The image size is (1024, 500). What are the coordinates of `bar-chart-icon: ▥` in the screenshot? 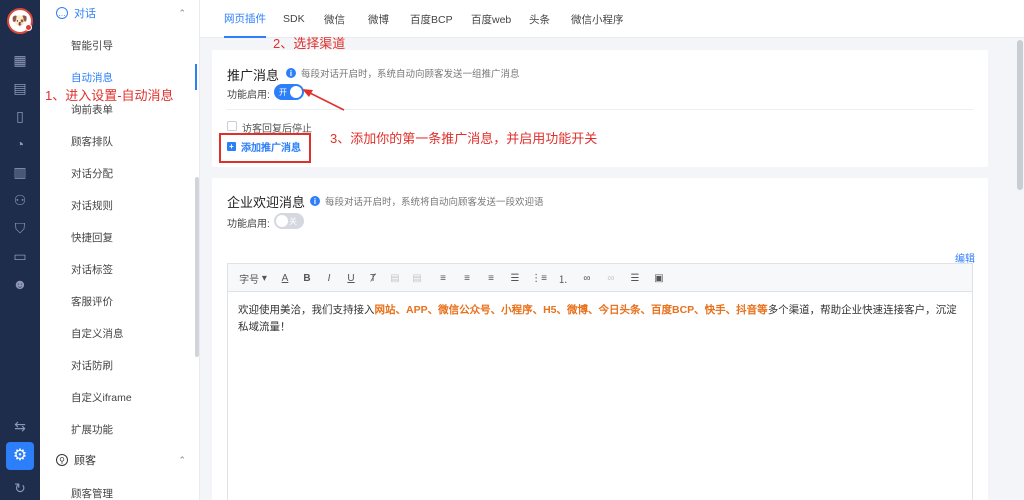 It's located at (20, 172).